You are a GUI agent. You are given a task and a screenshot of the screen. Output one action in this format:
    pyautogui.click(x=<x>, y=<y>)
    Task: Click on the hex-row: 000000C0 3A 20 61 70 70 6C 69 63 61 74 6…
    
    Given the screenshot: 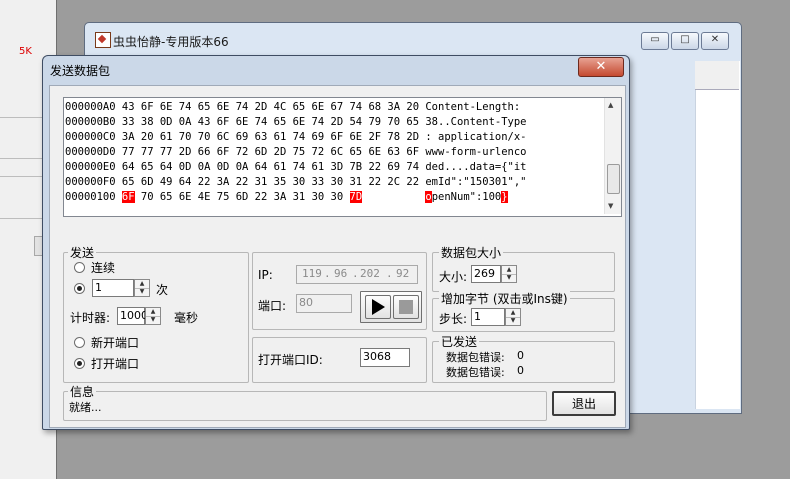 What is the action you would take?
    pyautogui.click(x=296, y=137)
    